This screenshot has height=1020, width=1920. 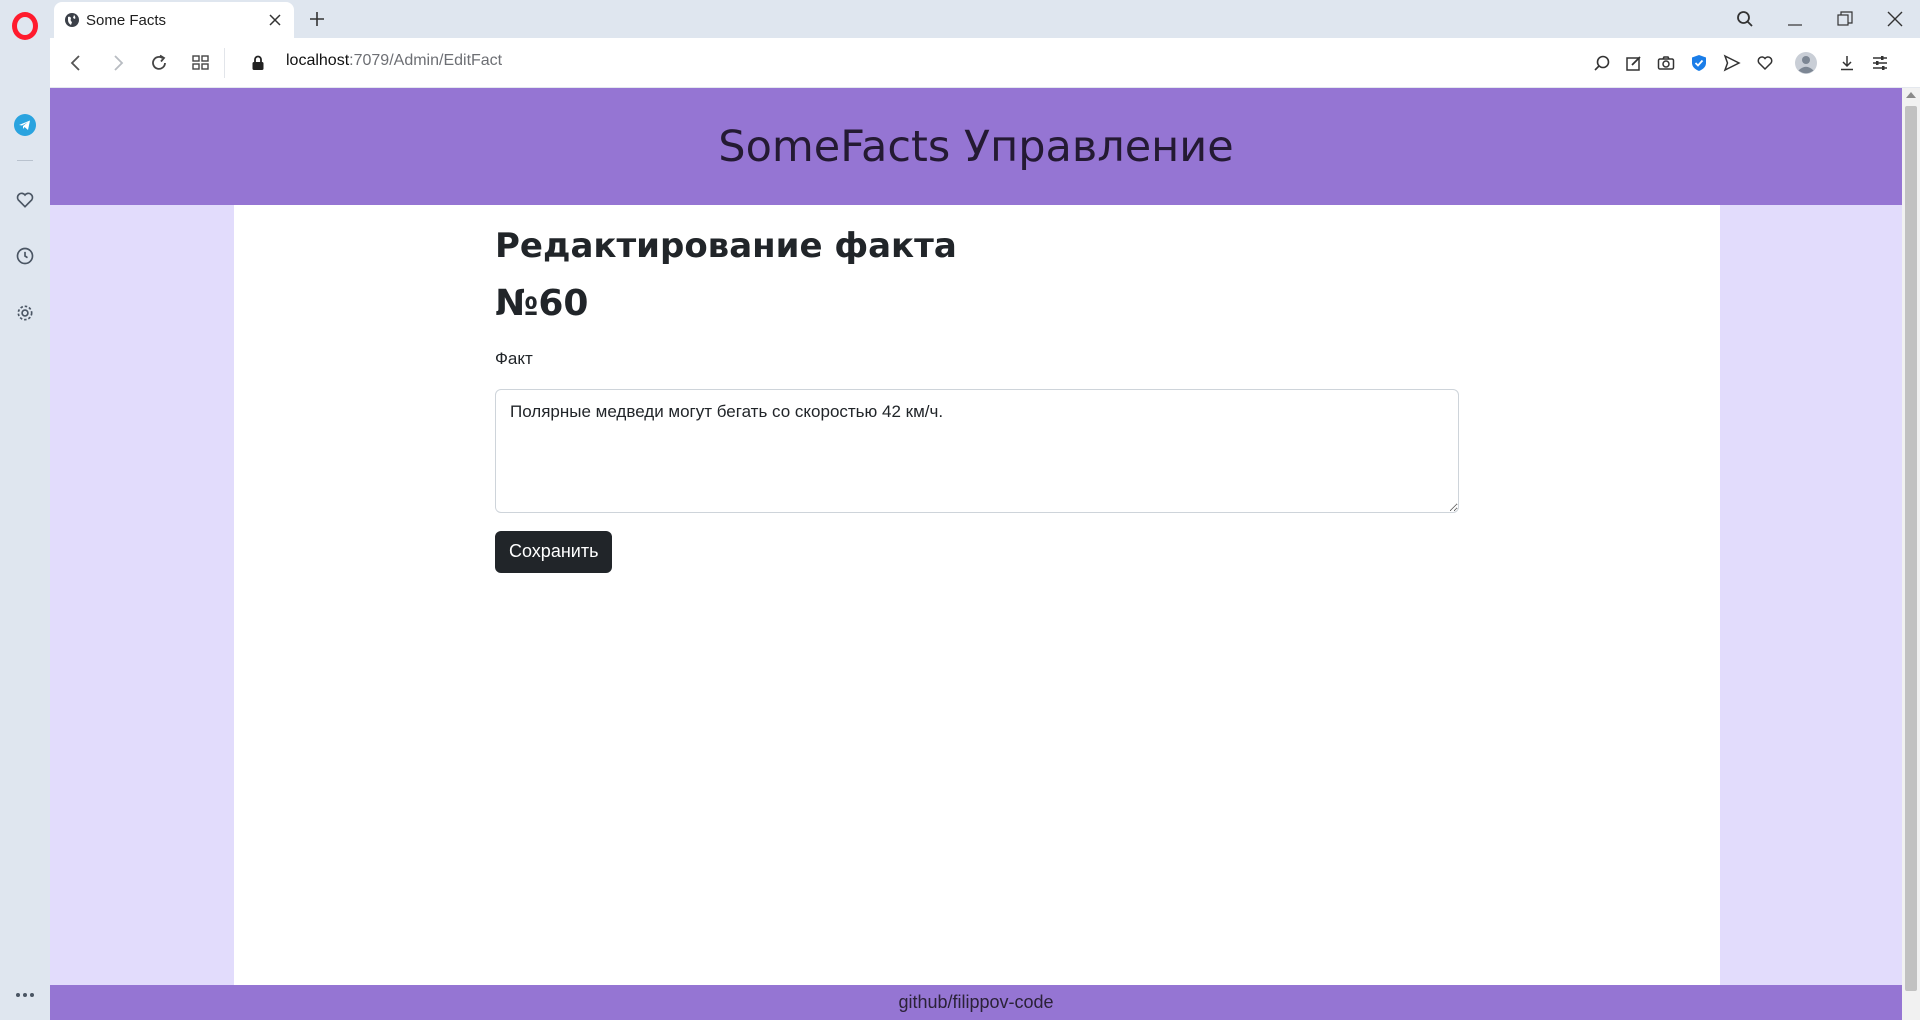 I want to click on globe-icon, so click(x=72, y=20).